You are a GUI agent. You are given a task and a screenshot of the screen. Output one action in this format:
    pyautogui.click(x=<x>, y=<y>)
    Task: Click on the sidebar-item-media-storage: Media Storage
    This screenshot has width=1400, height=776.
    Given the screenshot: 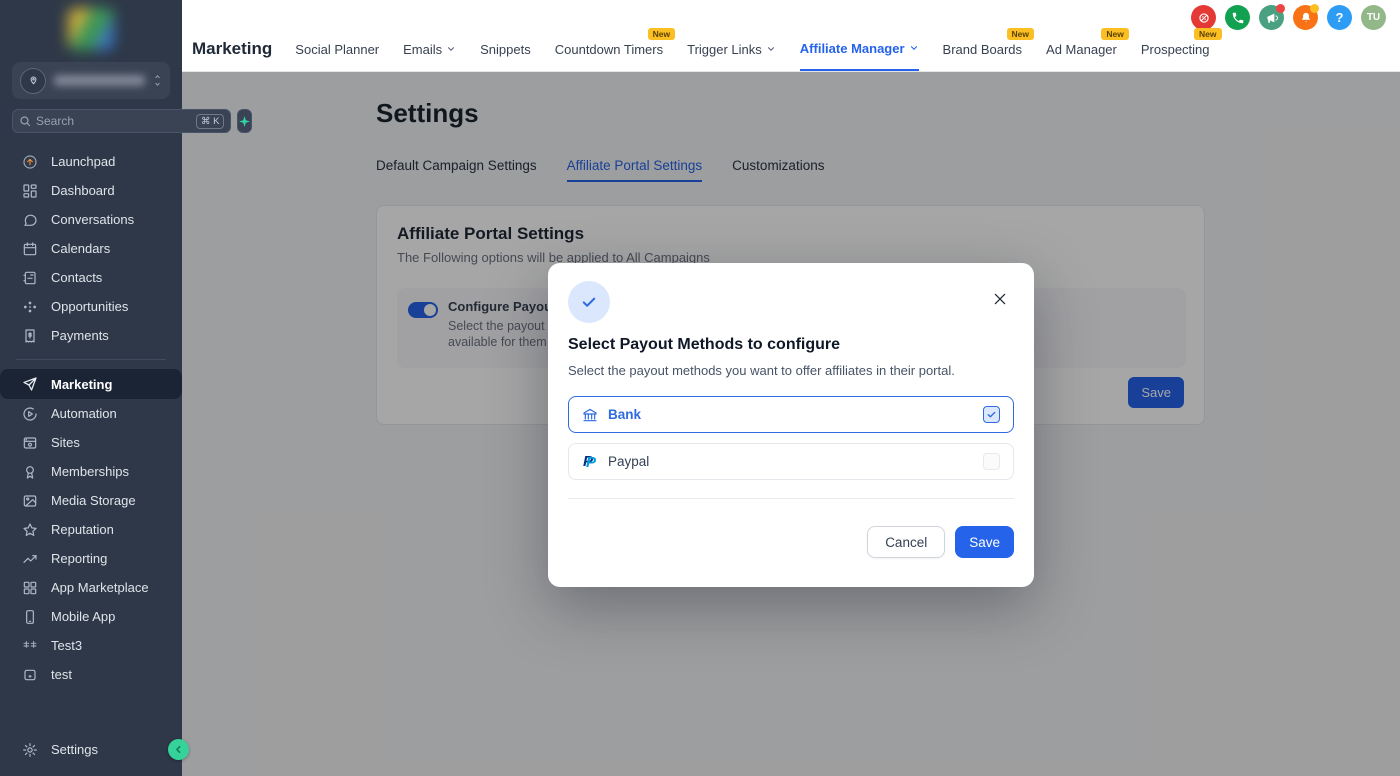 What is the action you would take?
    pyautogui.click(x=91, y=500)
    